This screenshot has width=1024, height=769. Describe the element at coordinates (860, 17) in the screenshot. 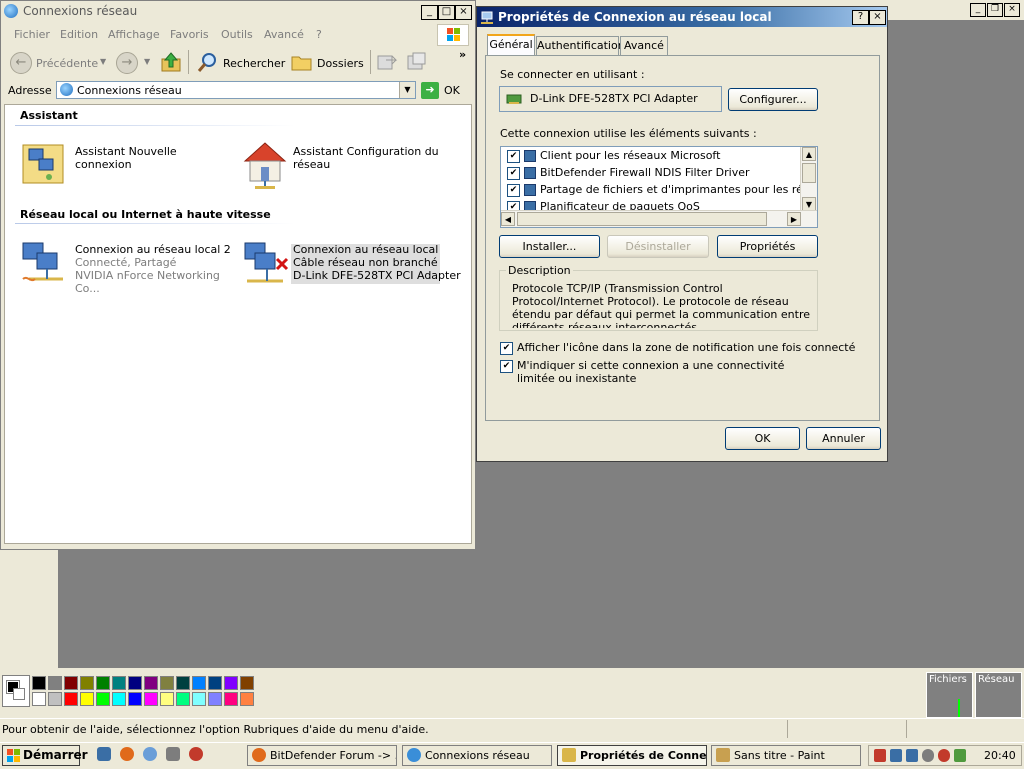

I see `help-button: ?` at that location.